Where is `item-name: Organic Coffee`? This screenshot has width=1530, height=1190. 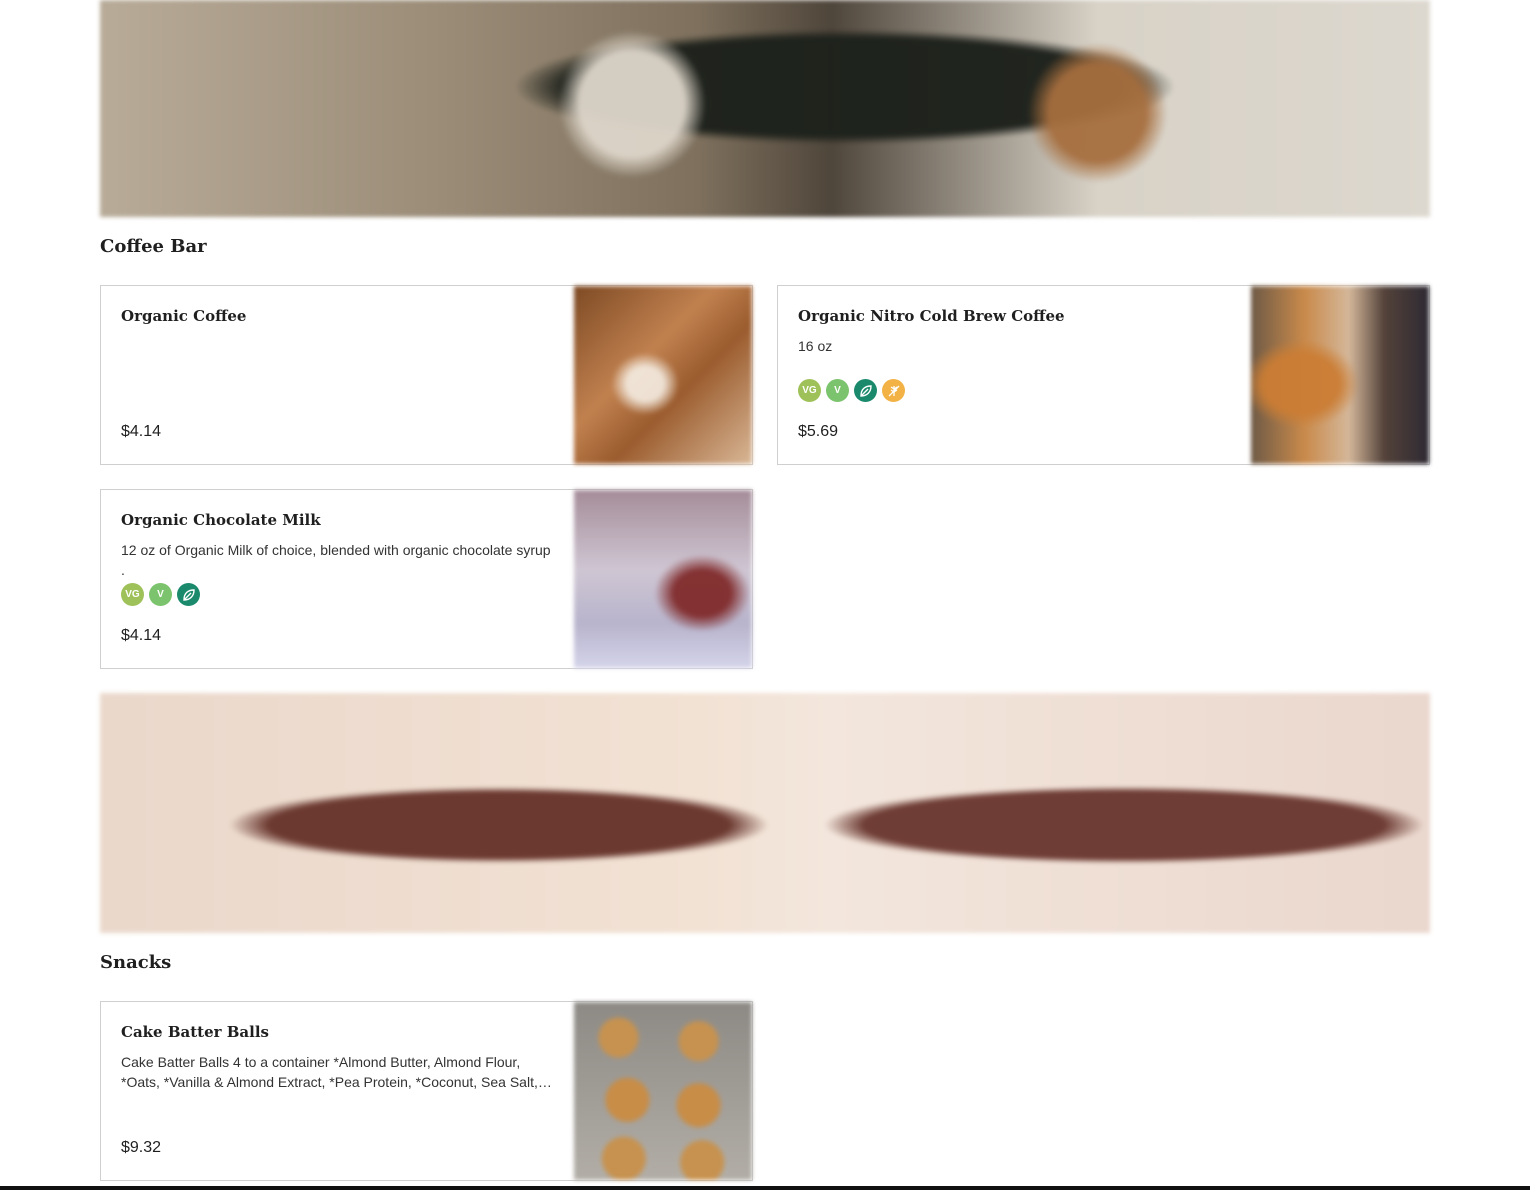 item-name: Organic Coffee is located at coordinates (184, 316).